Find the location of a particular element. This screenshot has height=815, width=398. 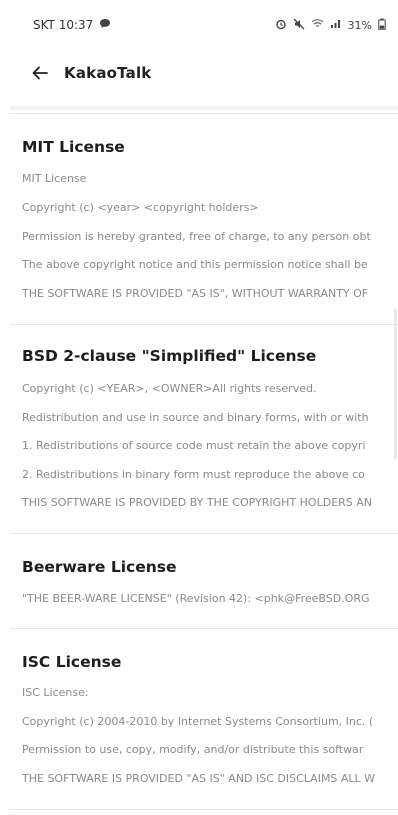

app-bar: KakaoTalk is located at coordinates (199, 73).